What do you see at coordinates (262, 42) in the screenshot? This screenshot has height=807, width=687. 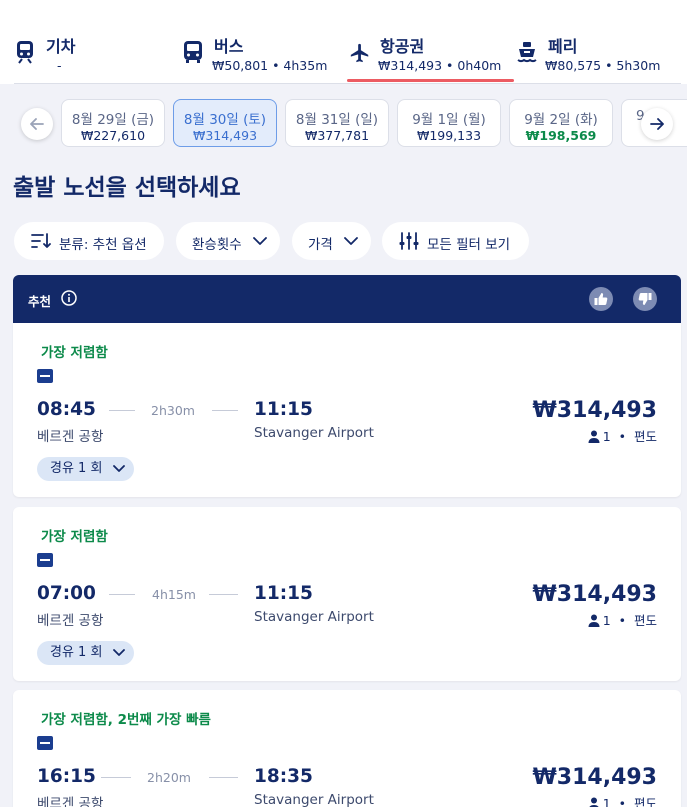 I see `tab-bus: 버스 ₩50,801 • 4h35m` at bounding box center [262, 42].